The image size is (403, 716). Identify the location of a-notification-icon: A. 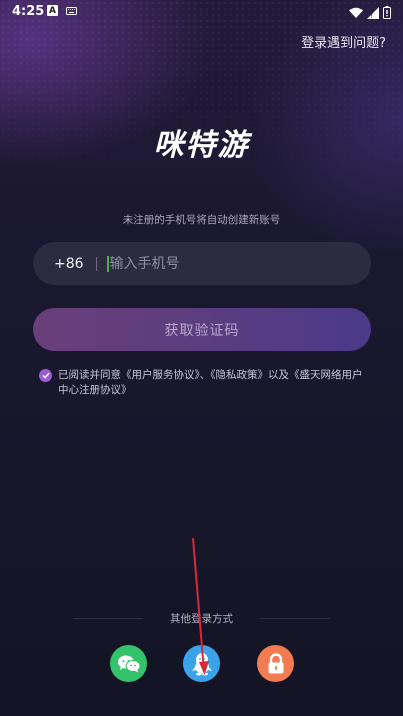
(52, 10).